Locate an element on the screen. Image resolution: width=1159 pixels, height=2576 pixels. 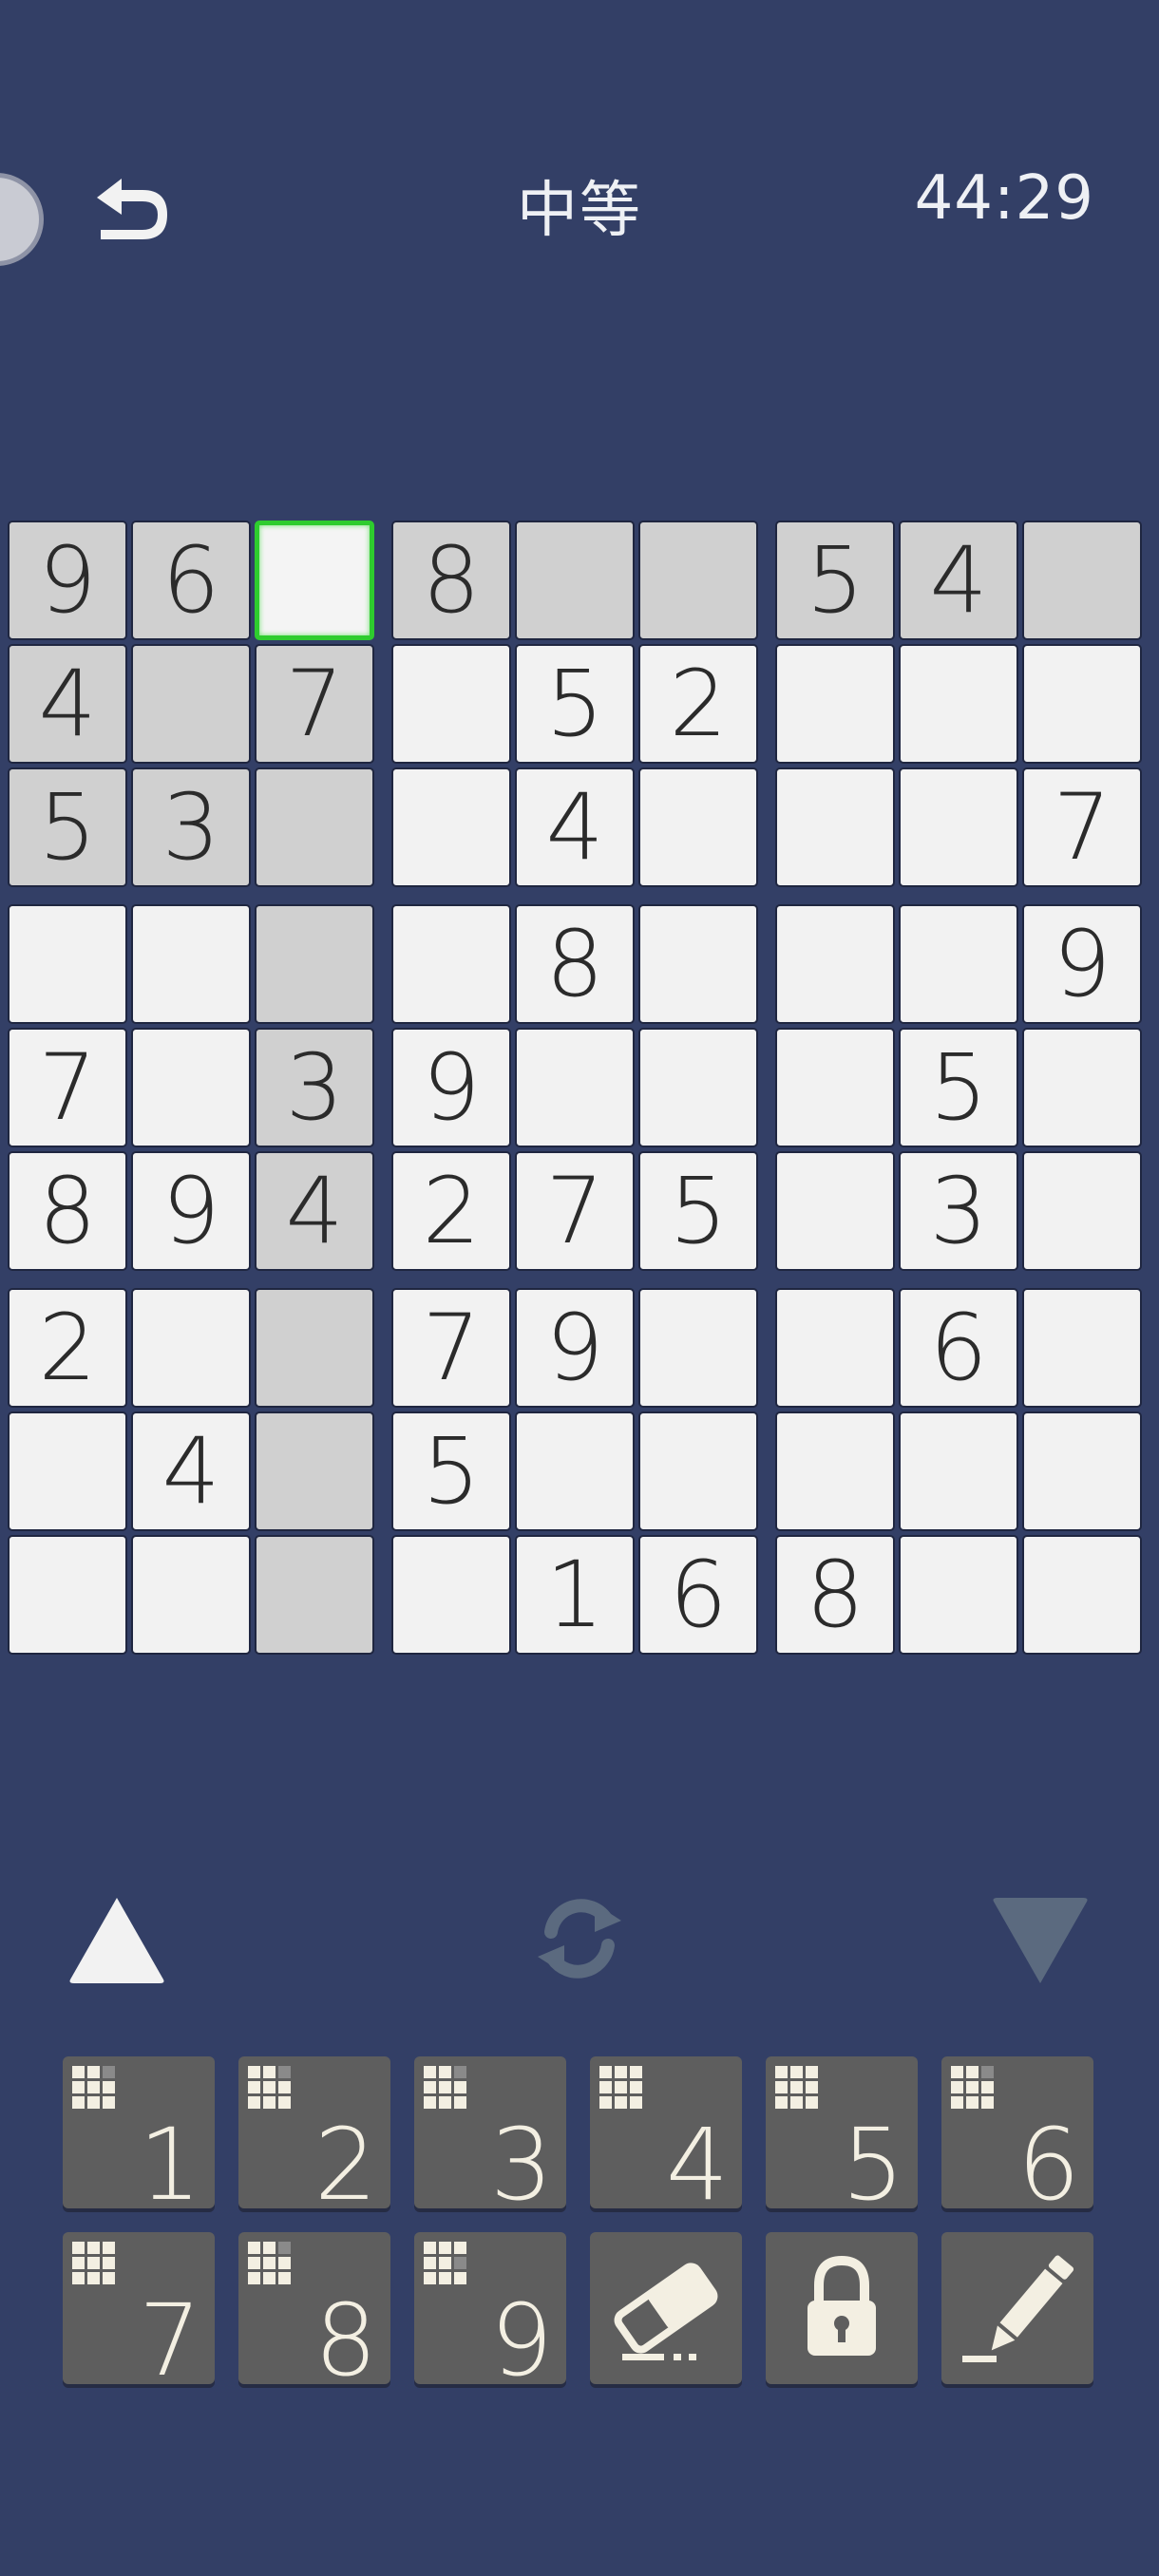
number-key-6: 6 is located at coordinates (1017, 2135).